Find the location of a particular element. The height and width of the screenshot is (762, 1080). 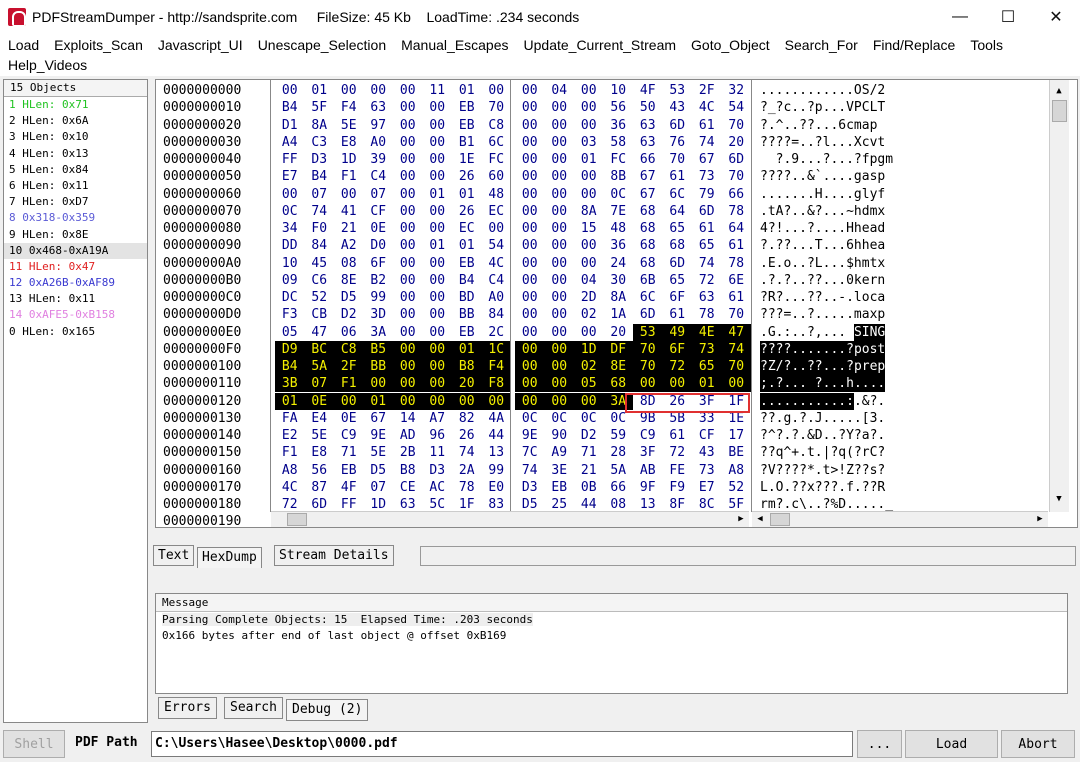

hex-ascii: ?Z/?..??...?prep is located at coordinates (823, 366).